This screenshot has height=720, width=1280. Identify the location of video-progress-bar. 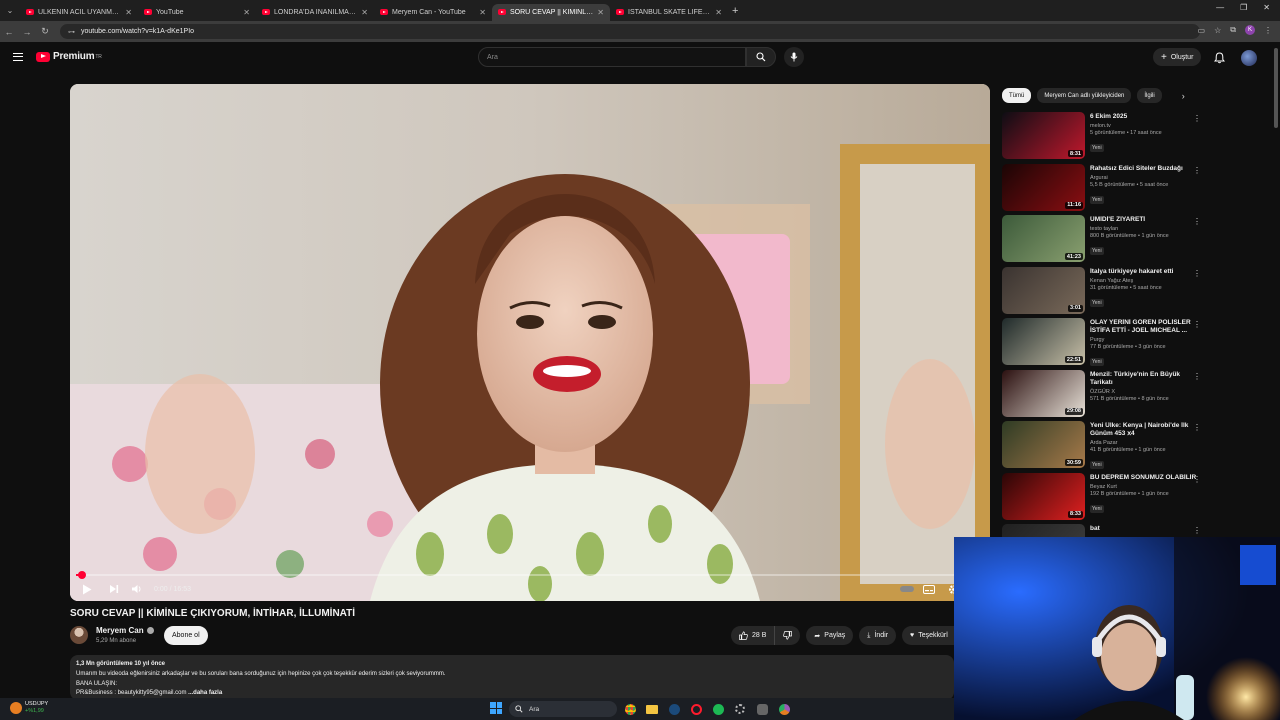
(530, 575).